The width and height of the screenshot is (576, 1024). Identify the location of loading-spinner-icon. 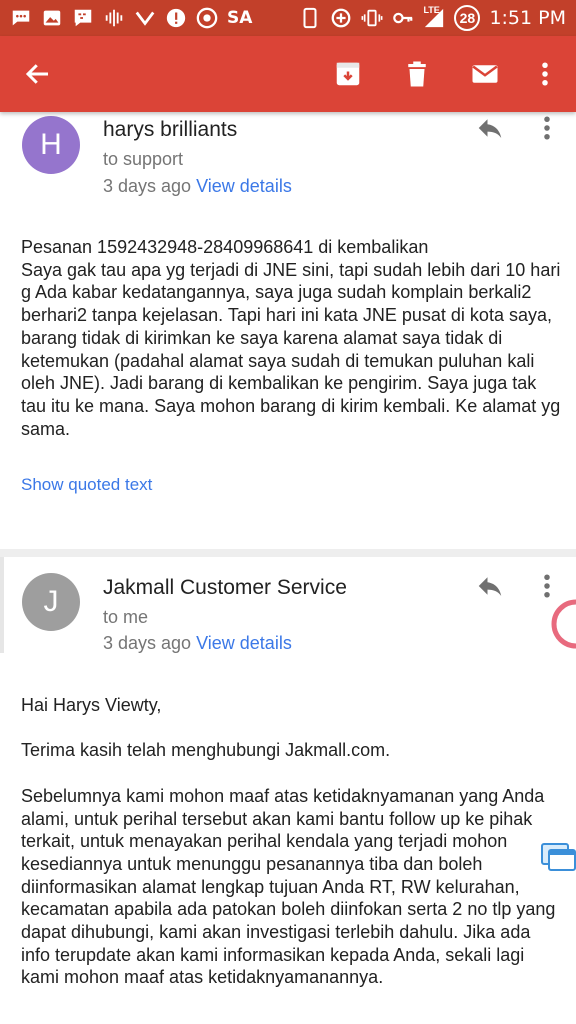
(563, 624).